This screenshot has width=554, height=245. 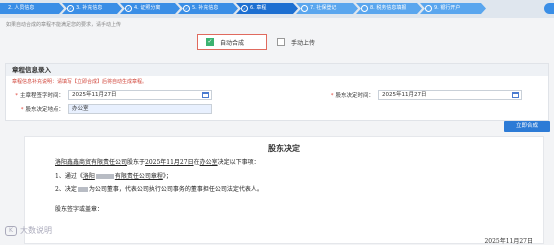 What do you see at coordinates (140, 95) in the screenshot?
I see `sign-time-input: 2025年11月27日` at bounding box center [140, 95].